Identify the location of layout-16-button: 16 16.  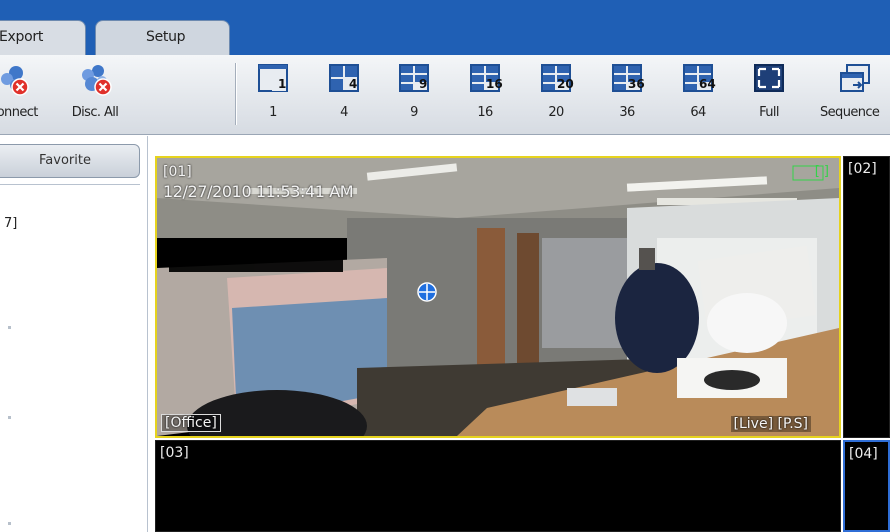
(485, 94).